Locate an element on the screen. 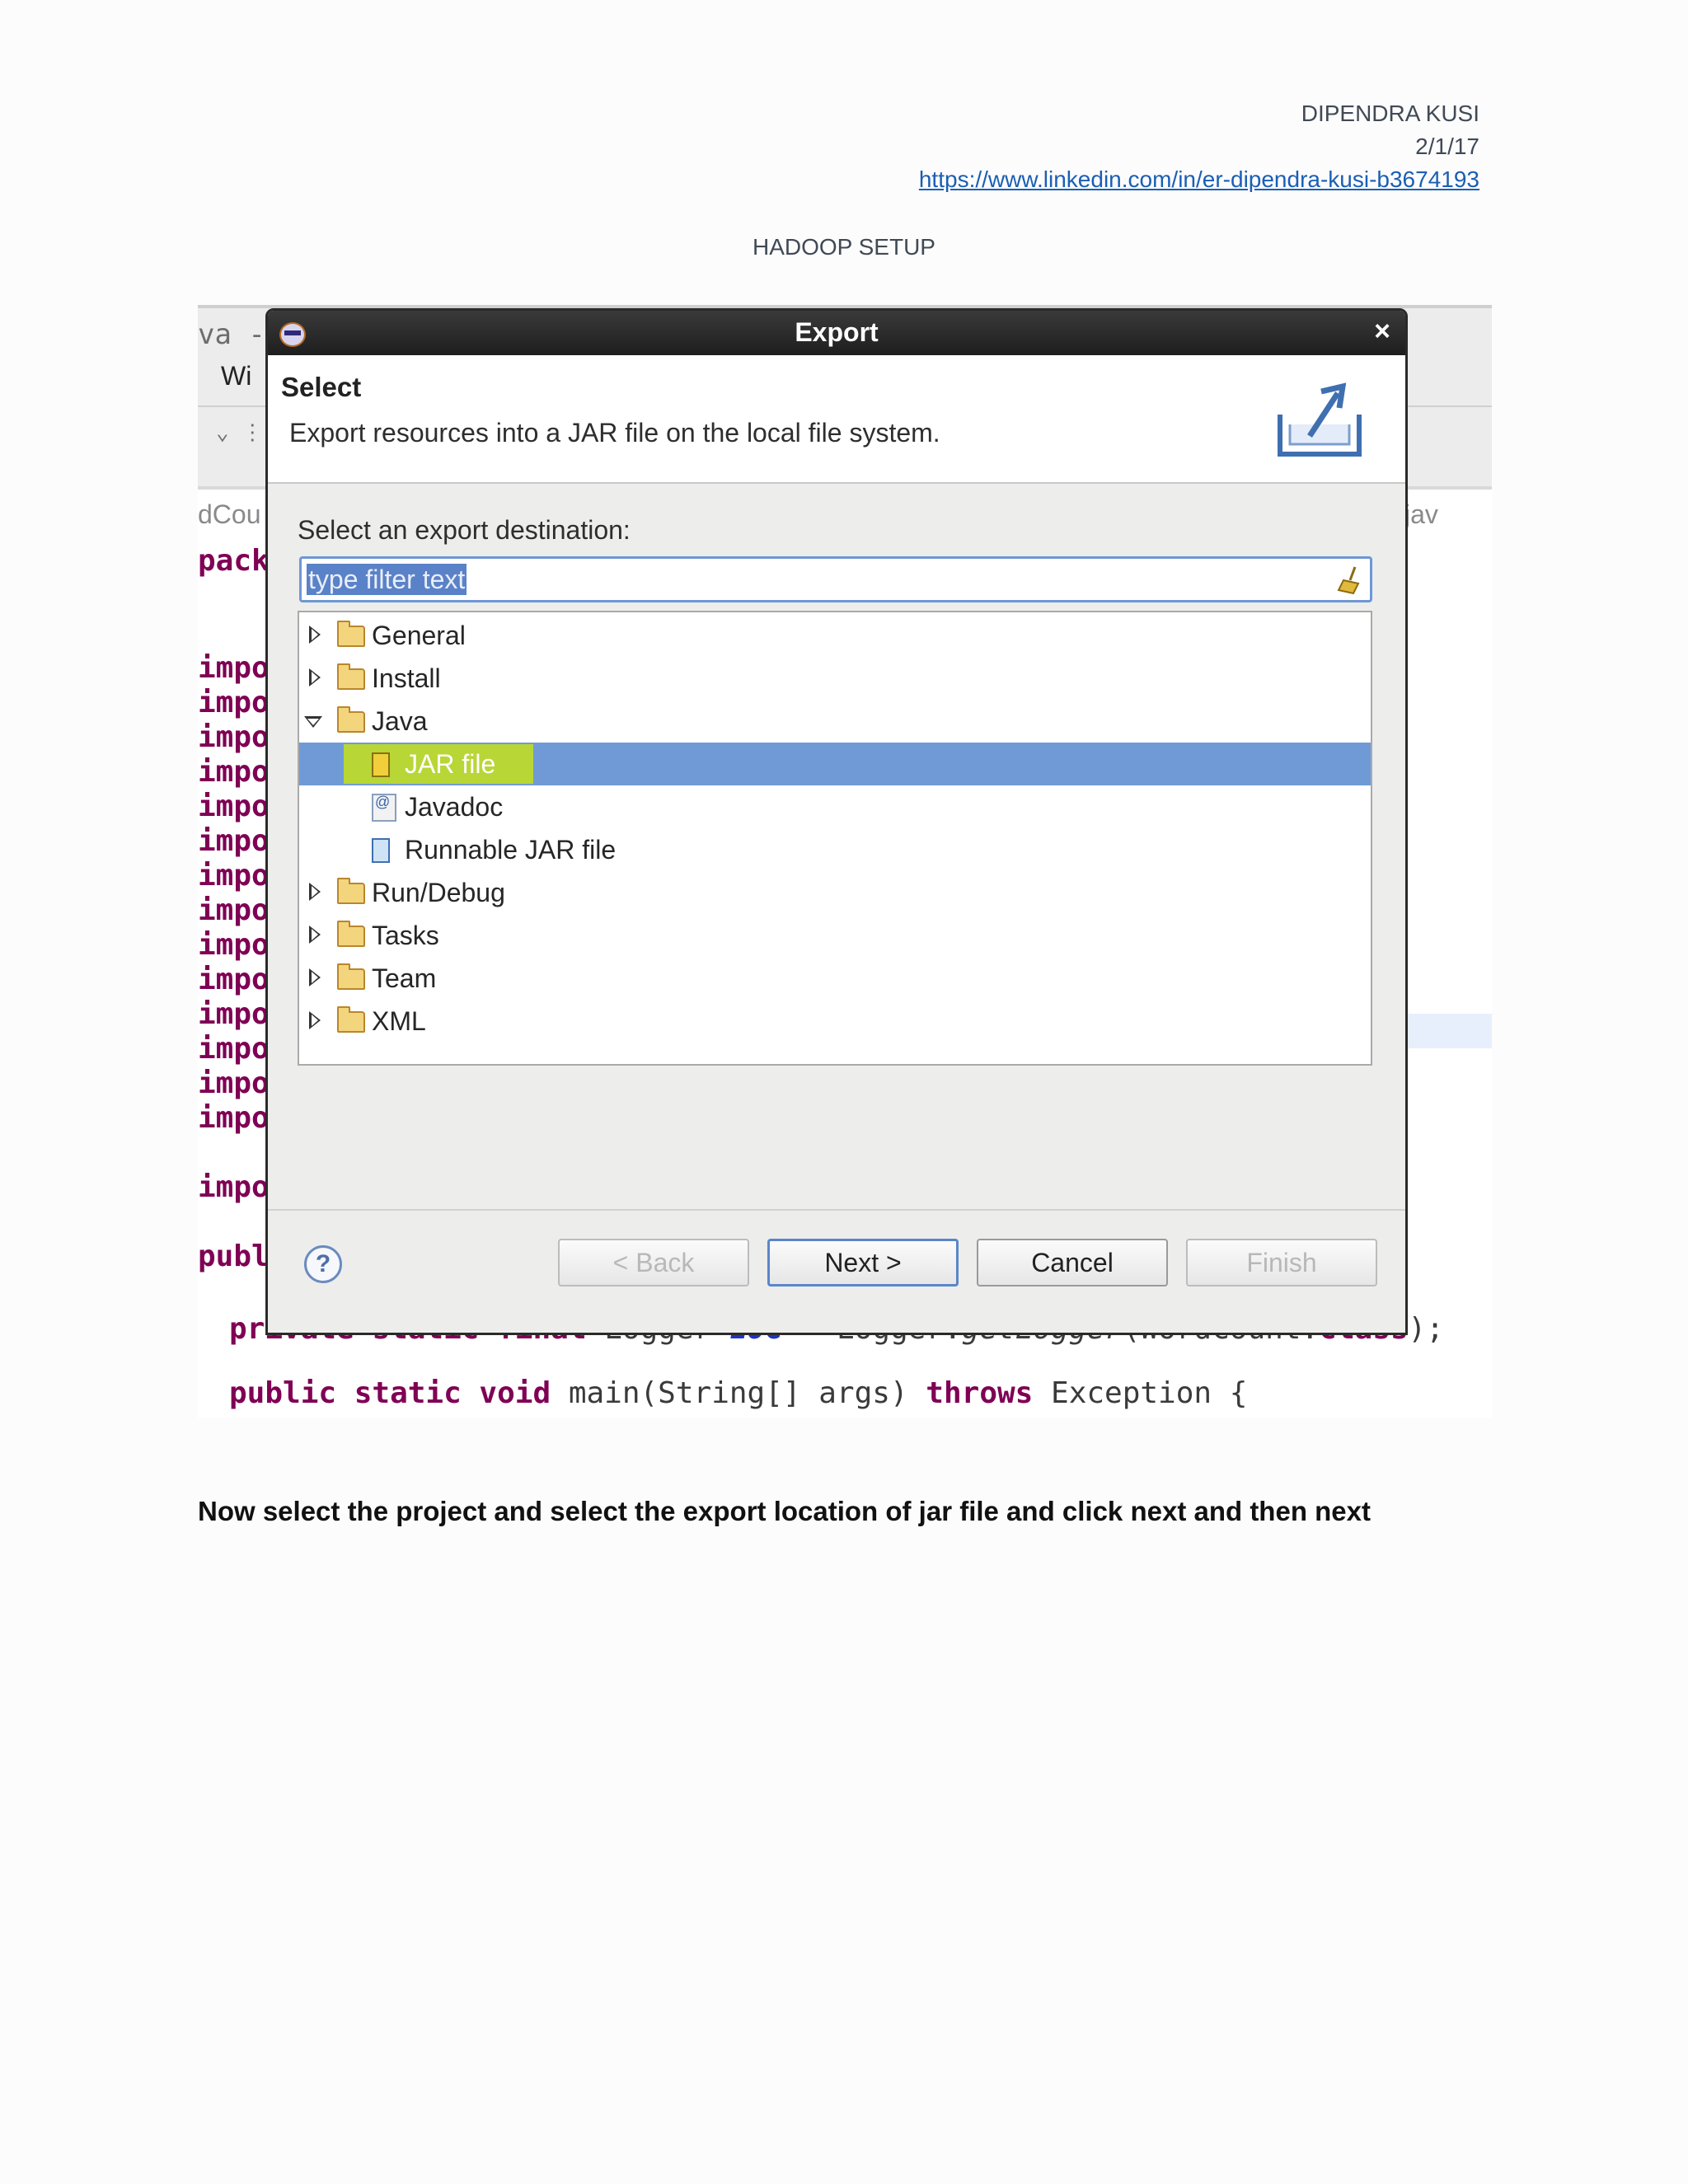 Image resolution: width=1688 pixels, height=2184 pixels. expand-arrow-down-icon is located at coordinates (313, 722).